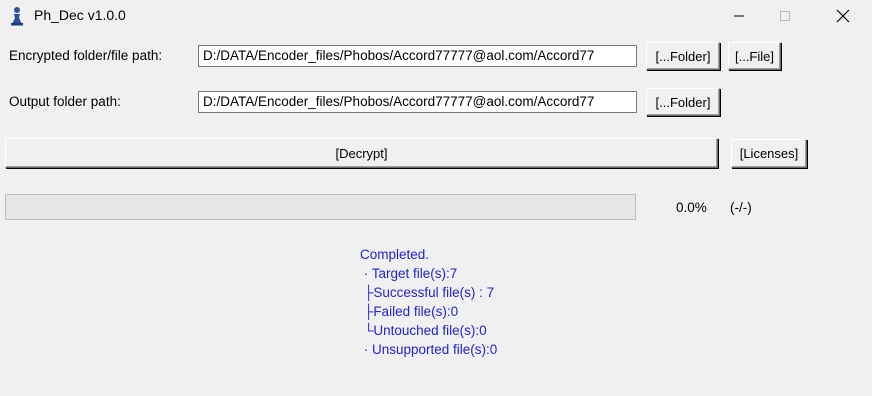 The image size is (872, 396). I want to click on status-line: Completed., so click(395, 254).